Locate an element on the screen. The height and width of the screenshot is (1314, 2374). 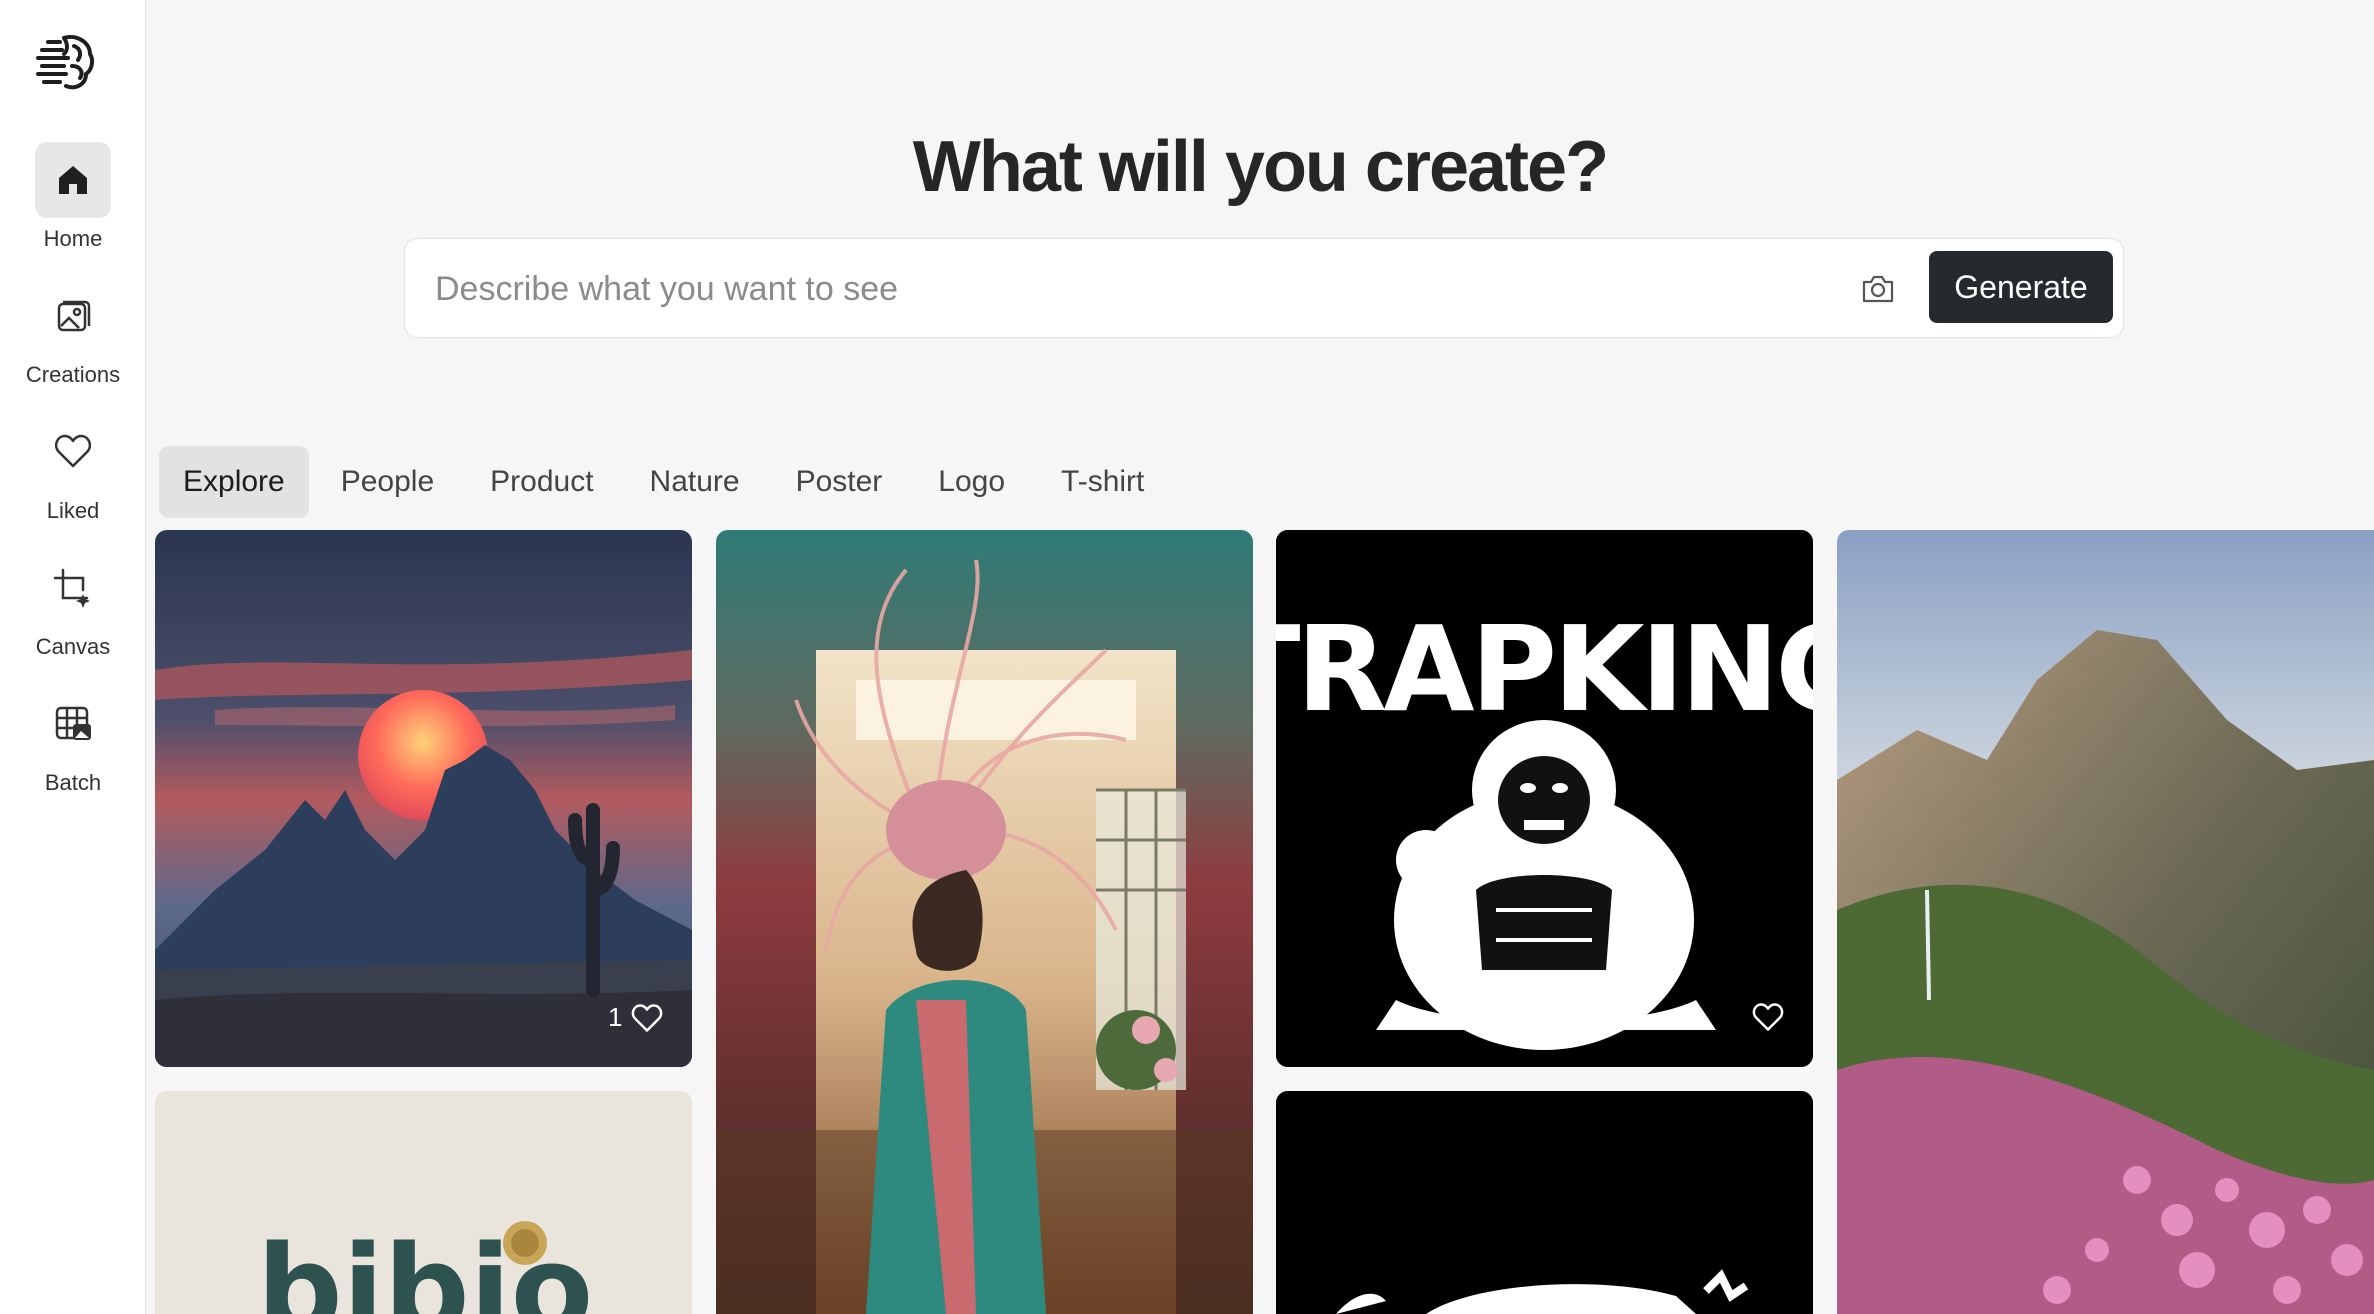
sidebar-item-label: Home is located at coordinates (73, 238).